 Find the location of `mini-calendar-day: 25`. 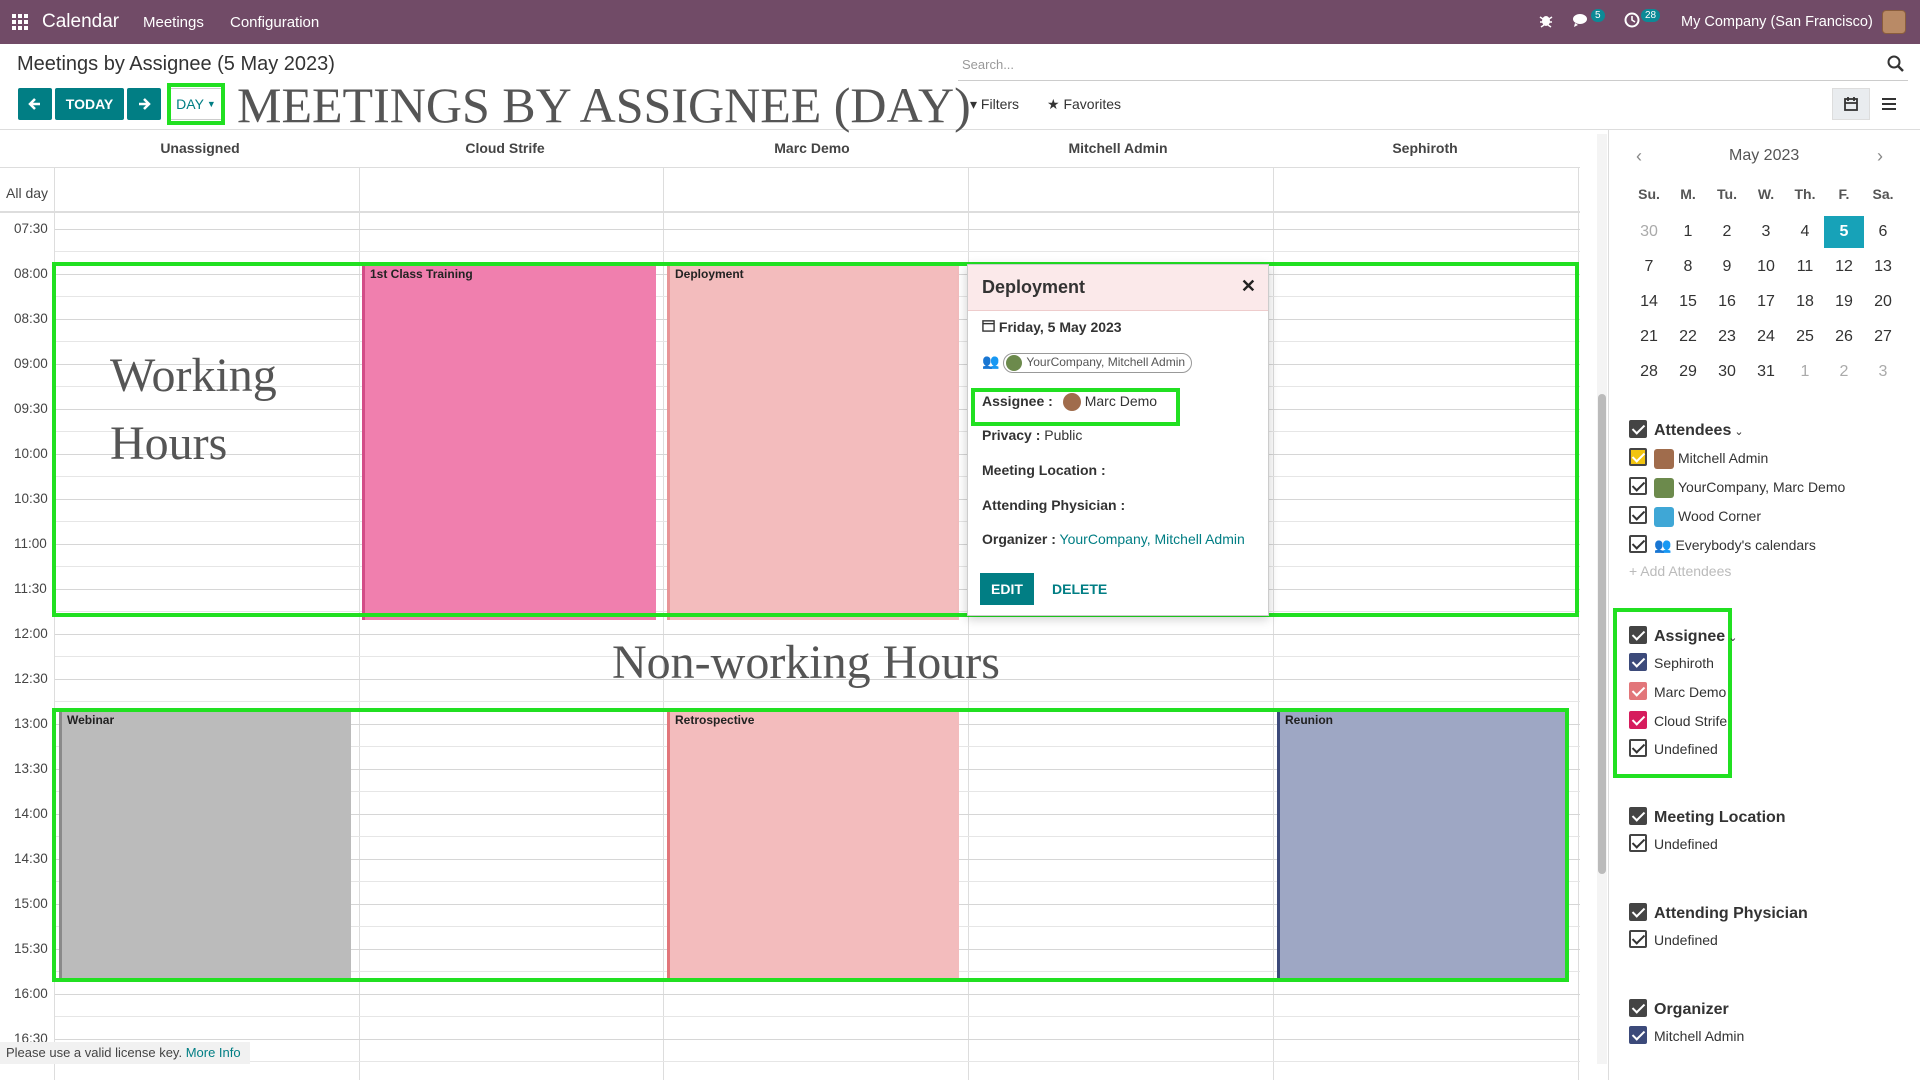

mini-calendar-day: 25 is located at coordinates (1805, 337).